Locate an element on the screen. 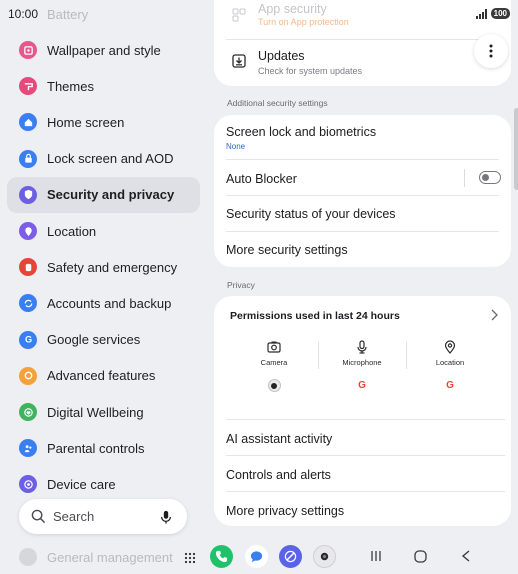 This screenshot has width=518, height=574. sidebar-item-label: Location is located at coordinates (72, 231).